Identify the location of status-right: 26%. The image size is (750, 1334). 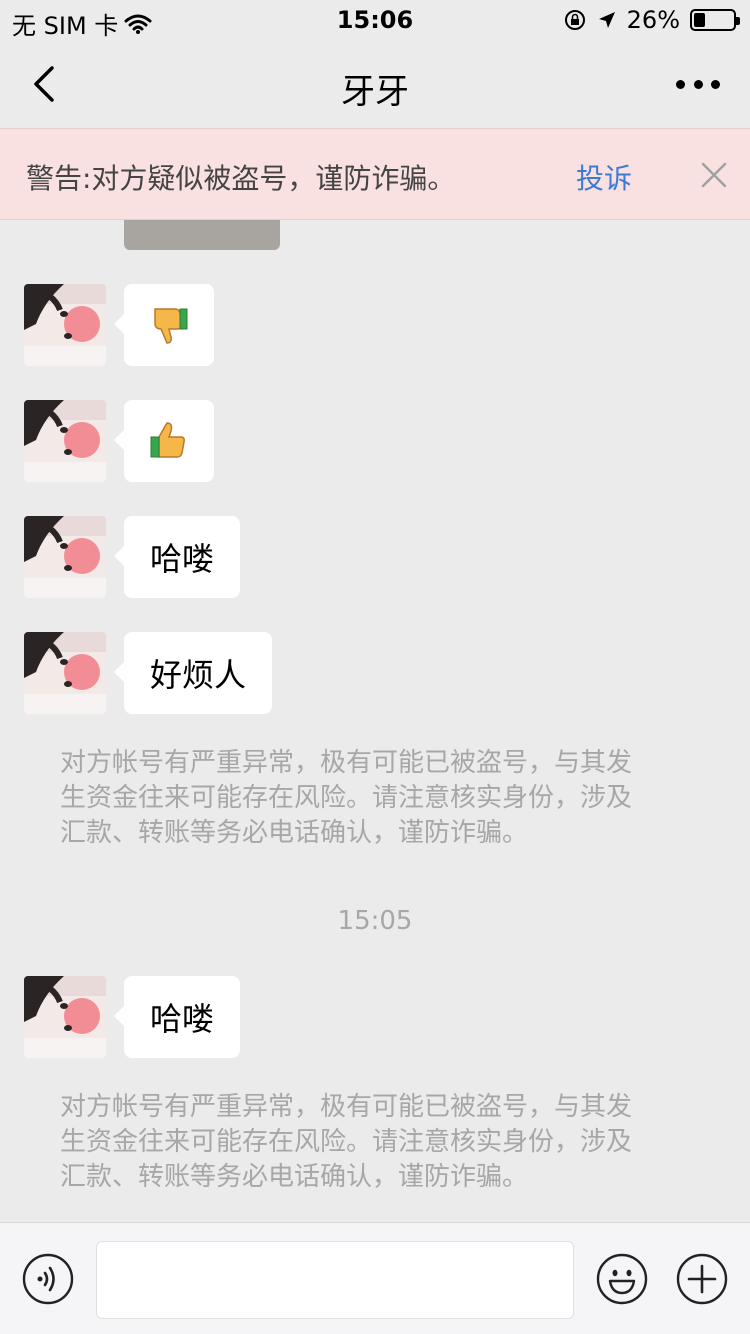
(651, 20).